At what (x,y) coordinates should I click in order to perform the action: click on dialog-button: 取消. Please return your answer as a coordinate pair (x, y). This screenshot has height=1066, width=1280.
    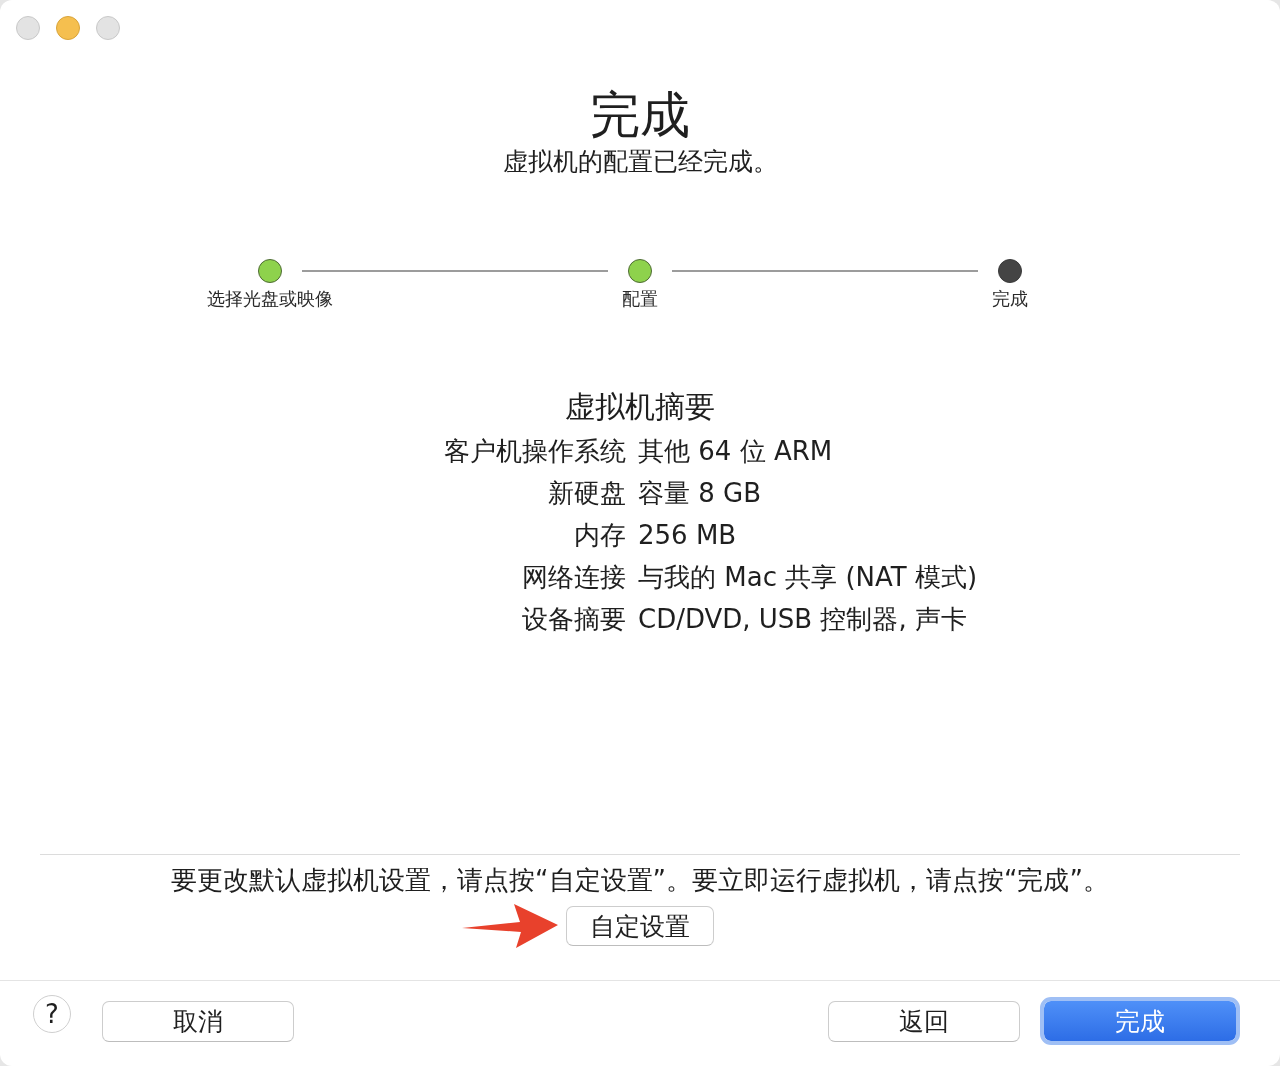
    Looking at the image, I should click on (198, 1021).